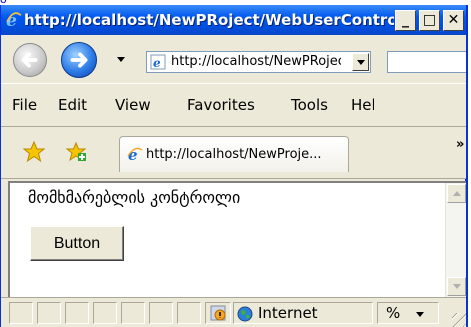 The image size is (471, 327). Describe the element at coordinates (135, 154) in the screenshot. I see `ie-page-icon: e` at that location.